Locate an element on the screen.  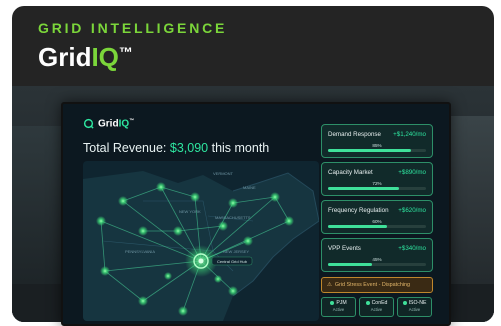
hub-label: Central Grid Hub is located at coordinates (232, 261).